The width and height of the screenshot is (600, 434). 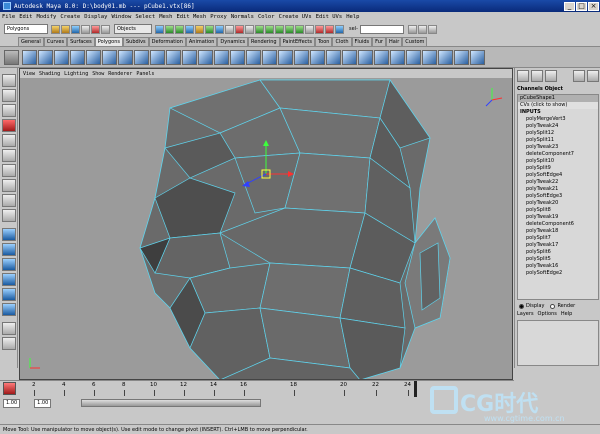 What do you see at coordinates (415, 41) in the screenshot?
I see `shelf-tab-custom: Custom` at bounding box center [415, 41].